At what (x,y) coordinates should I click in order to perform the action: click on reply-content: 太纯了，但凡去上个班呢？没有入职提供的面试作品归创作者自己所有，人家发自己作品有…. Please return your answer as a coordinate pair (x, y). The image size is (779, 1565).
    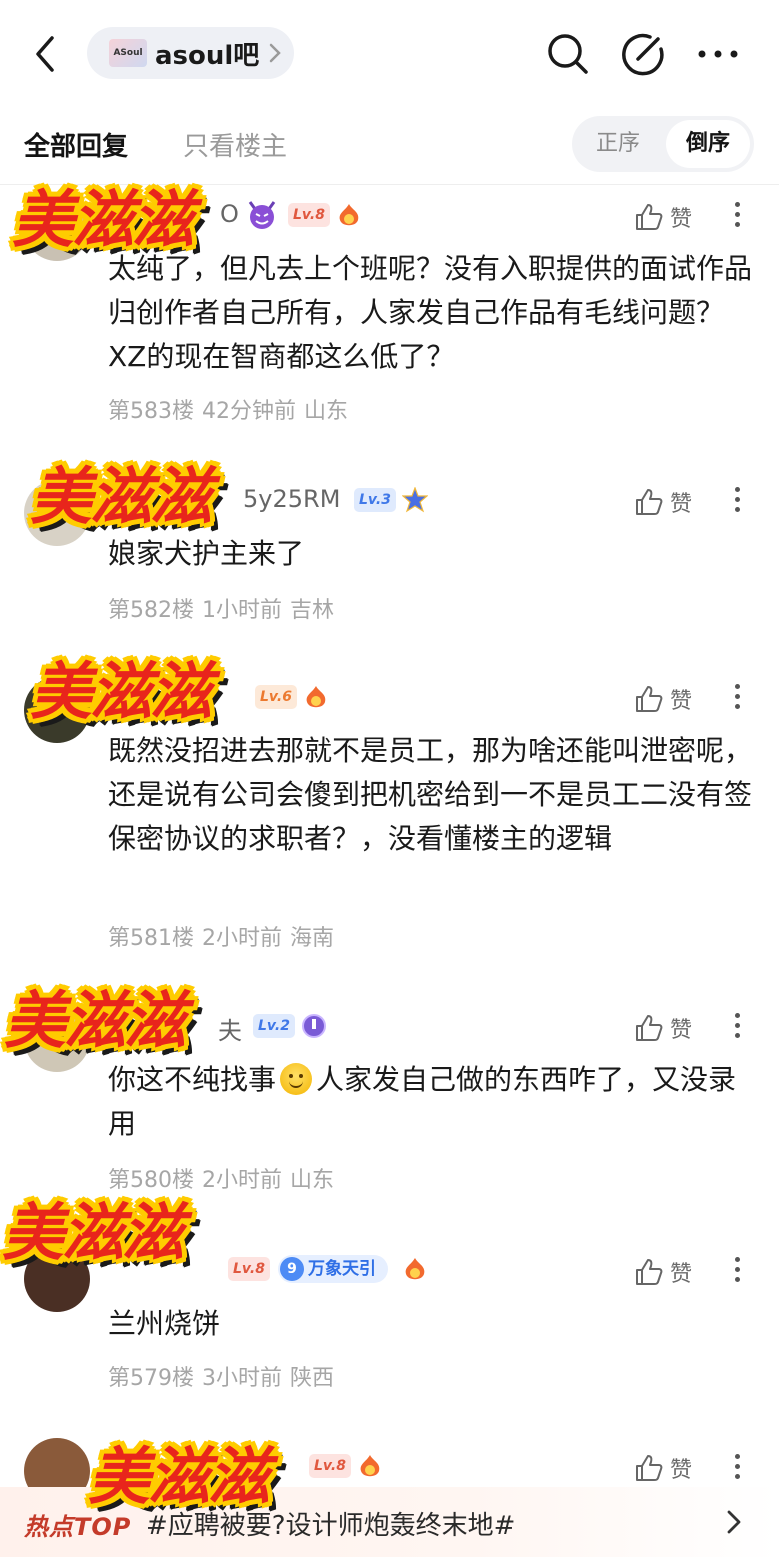
    Looking at the image, I should click on (430, 312).